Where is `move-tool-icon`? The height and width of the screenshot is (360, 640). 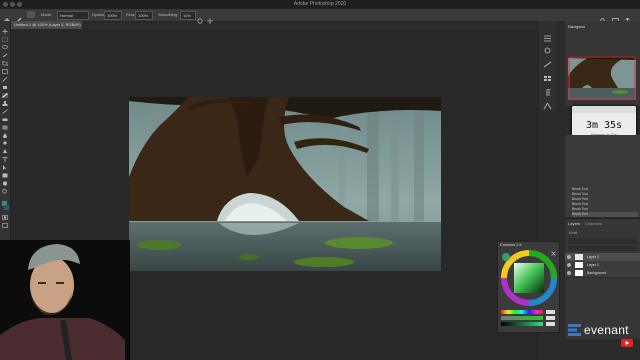 move-tool-icon is located at coordinates (5, 31).